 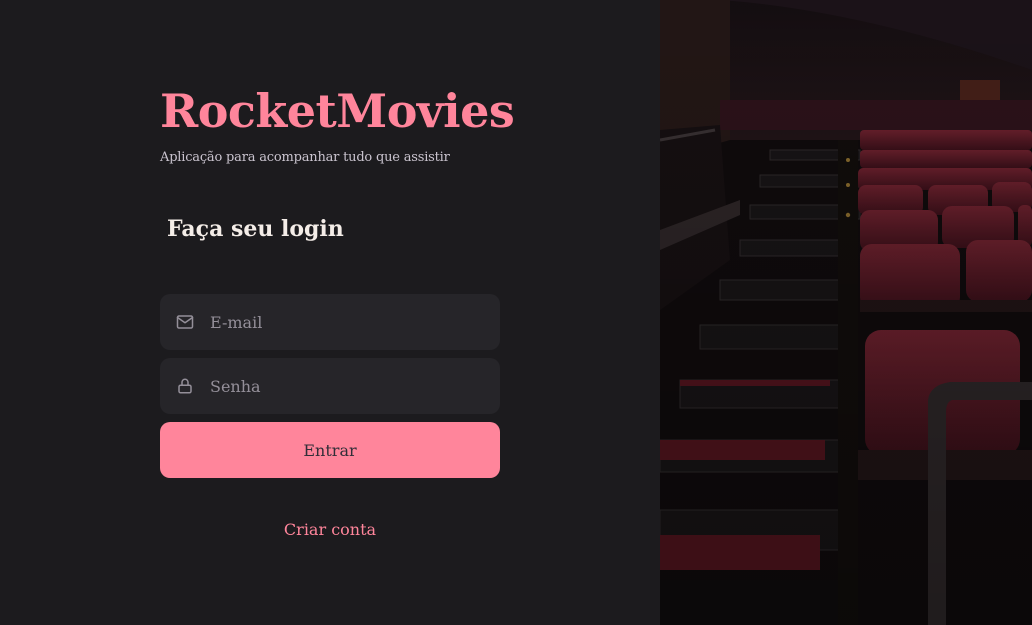 What do you see at coordinates (255, 229) in the screenshot?
I see `login-heading: Faça seu login` at bounding box center [255, 229].